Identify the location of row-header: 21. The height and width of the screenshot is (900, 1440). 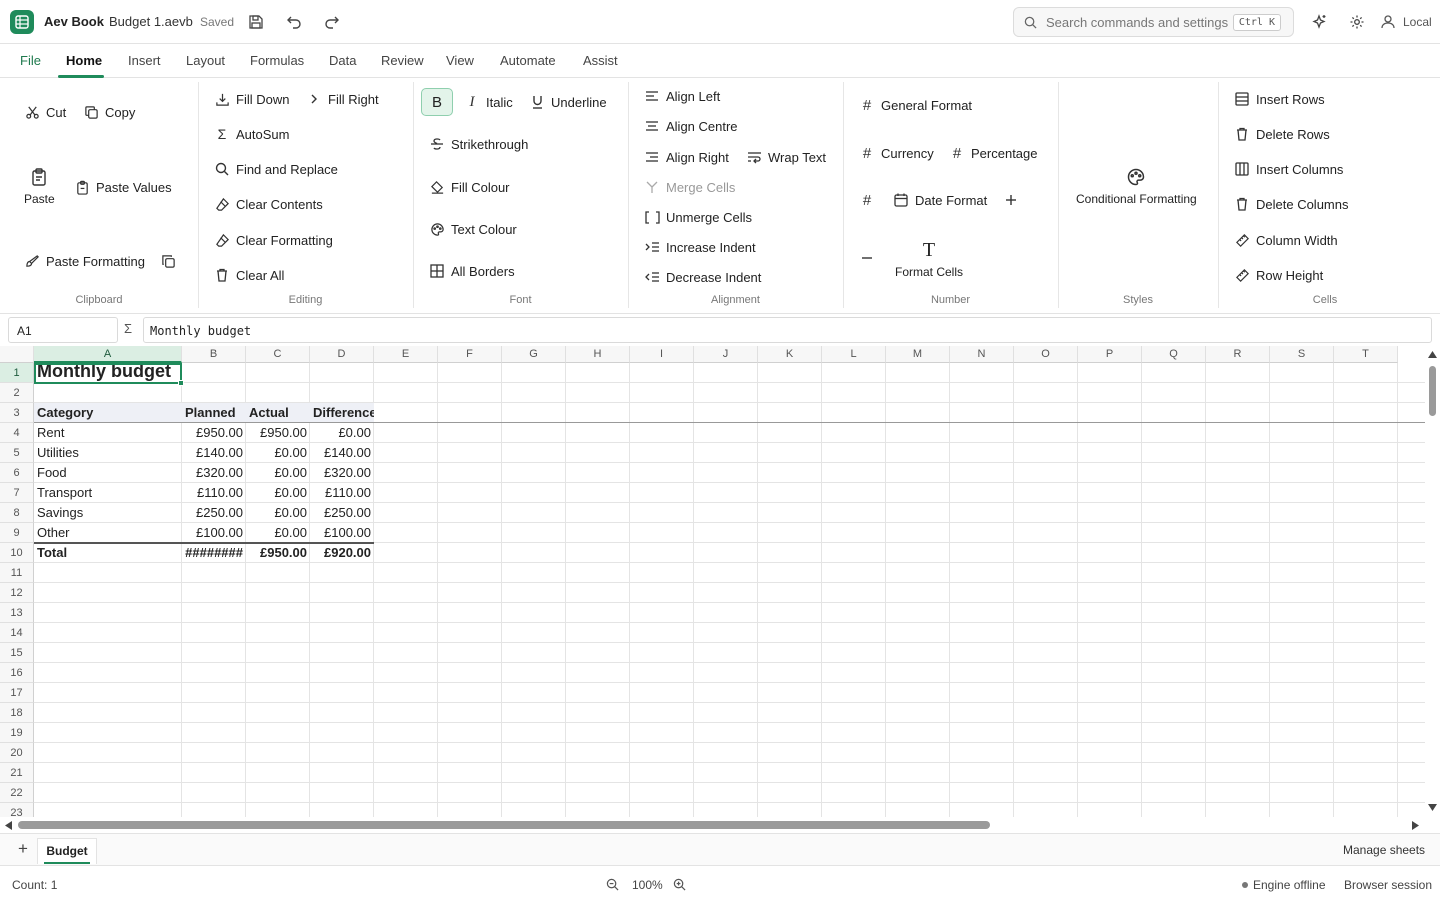
(17, 773).